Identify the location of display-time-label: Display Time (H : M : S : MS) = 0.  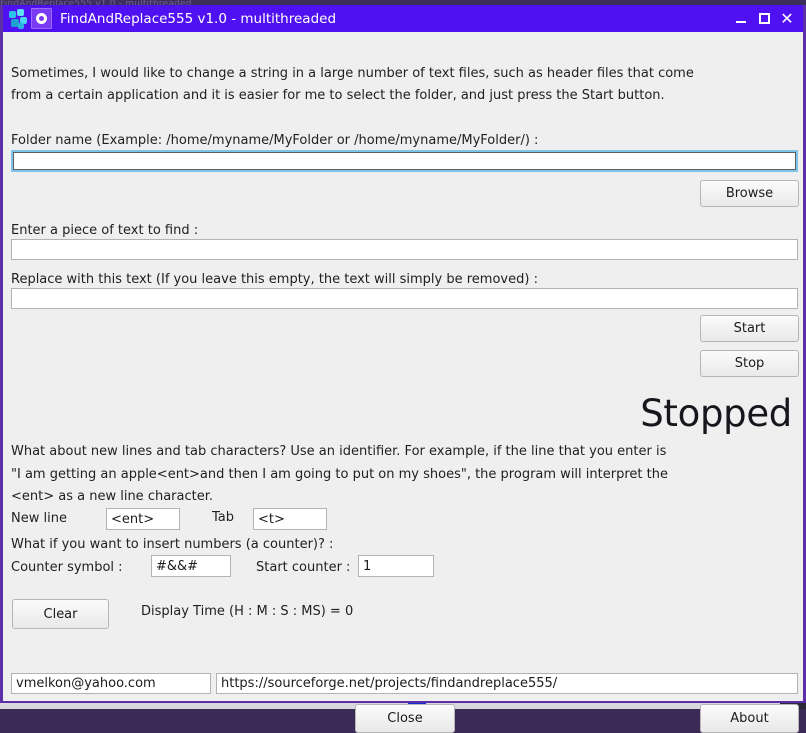
(247, 611).